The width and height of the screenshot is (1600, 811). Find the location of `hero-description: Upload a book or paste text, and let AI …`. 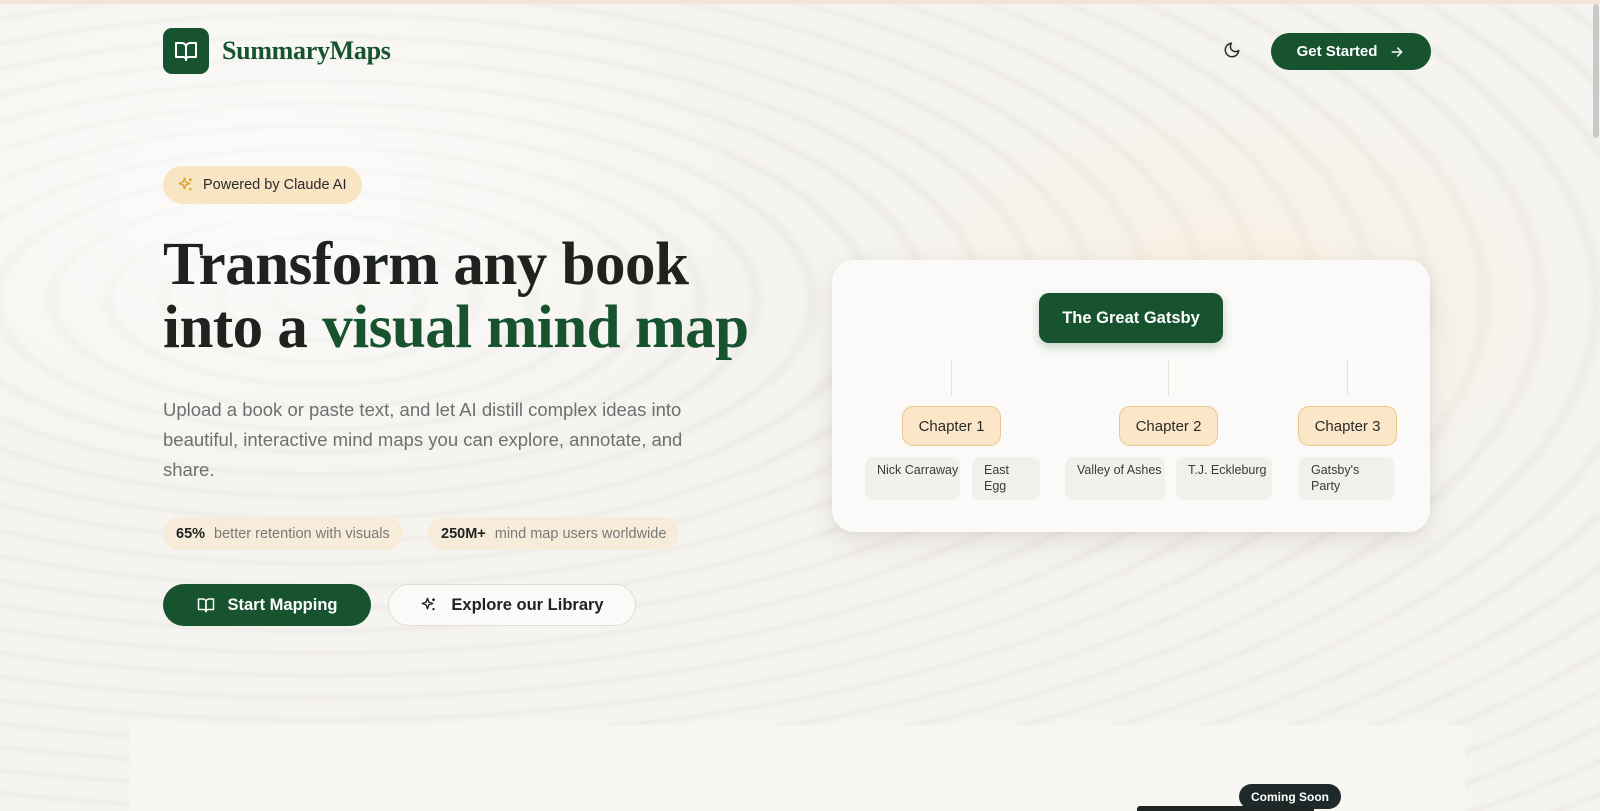

hero-description: Upload a book or paste text, and let AI … is located at coordinates (423, 439).